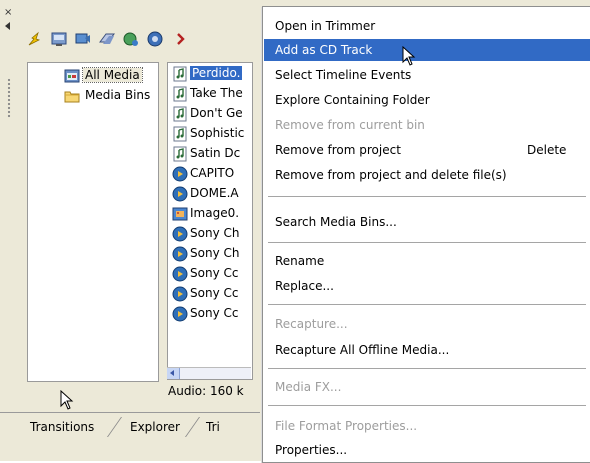  What do you see at coordinates (427, 50) in the screenshot?
I see `menu-item-add-as-cd-track: Add as CD Track` at bounding box center [427, 50].